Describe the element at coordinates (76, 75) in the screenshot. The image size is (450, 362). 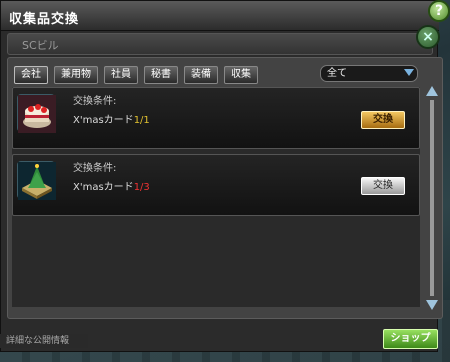
I see `tab-shared: 兼用物` at that location.